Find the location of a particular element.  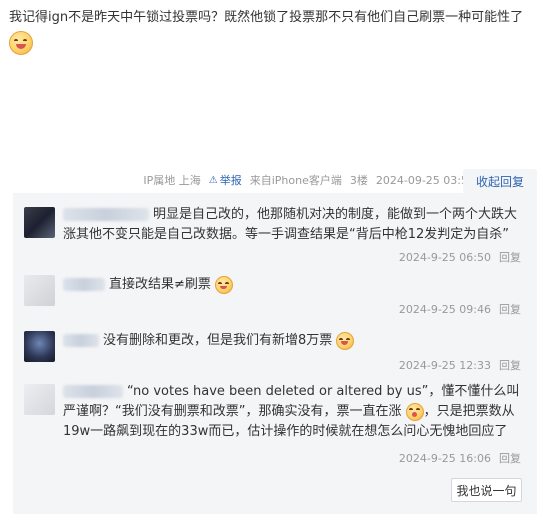

report-link: ⚠ 举报 is located at coordinates (225, 180).